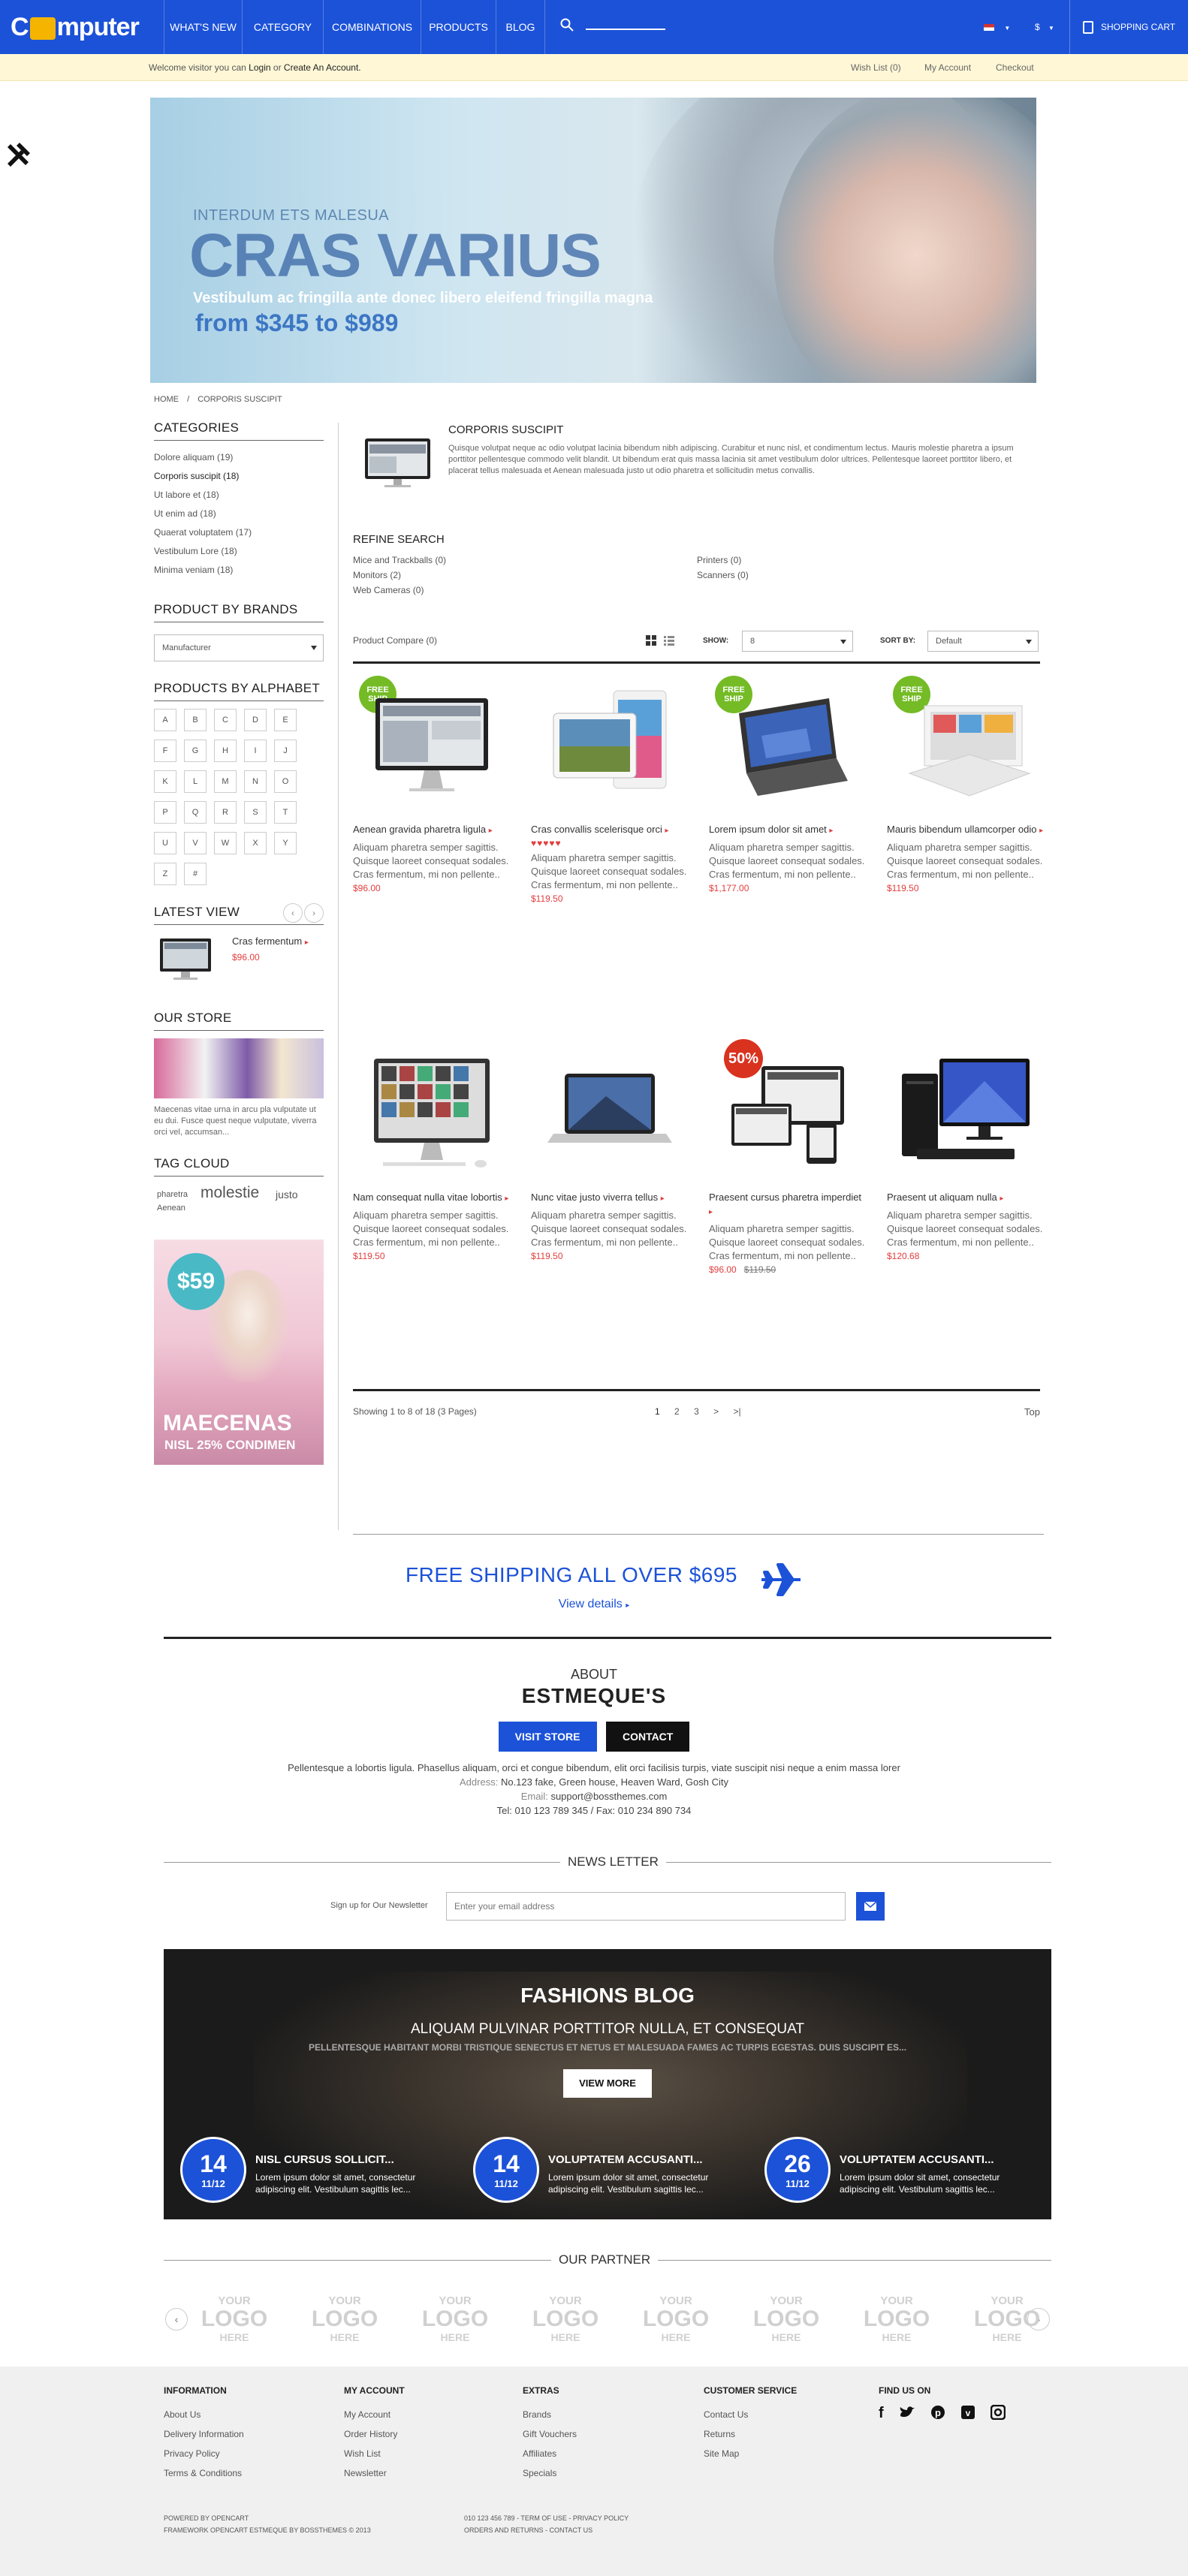  Describe the element at coordinates (285, 720) in the screenshot. I see `alphabet-letter: E` at that location.